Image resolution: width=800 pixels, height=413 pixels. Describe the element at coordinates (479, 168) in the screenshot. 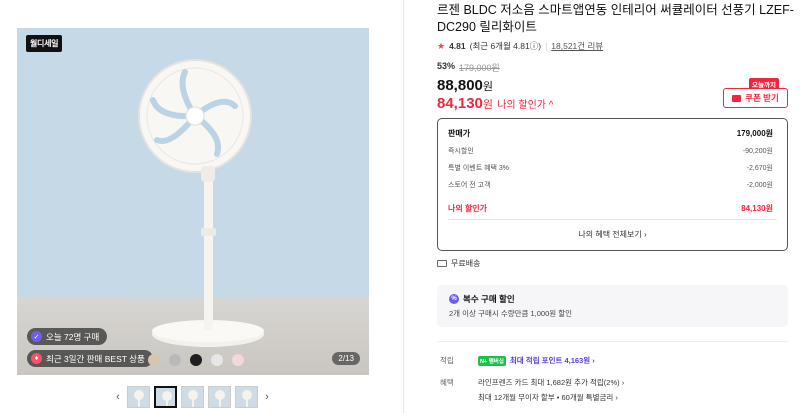

I see `breakdown-row-label: 특별 이벤트 혜택 3%` at that location.